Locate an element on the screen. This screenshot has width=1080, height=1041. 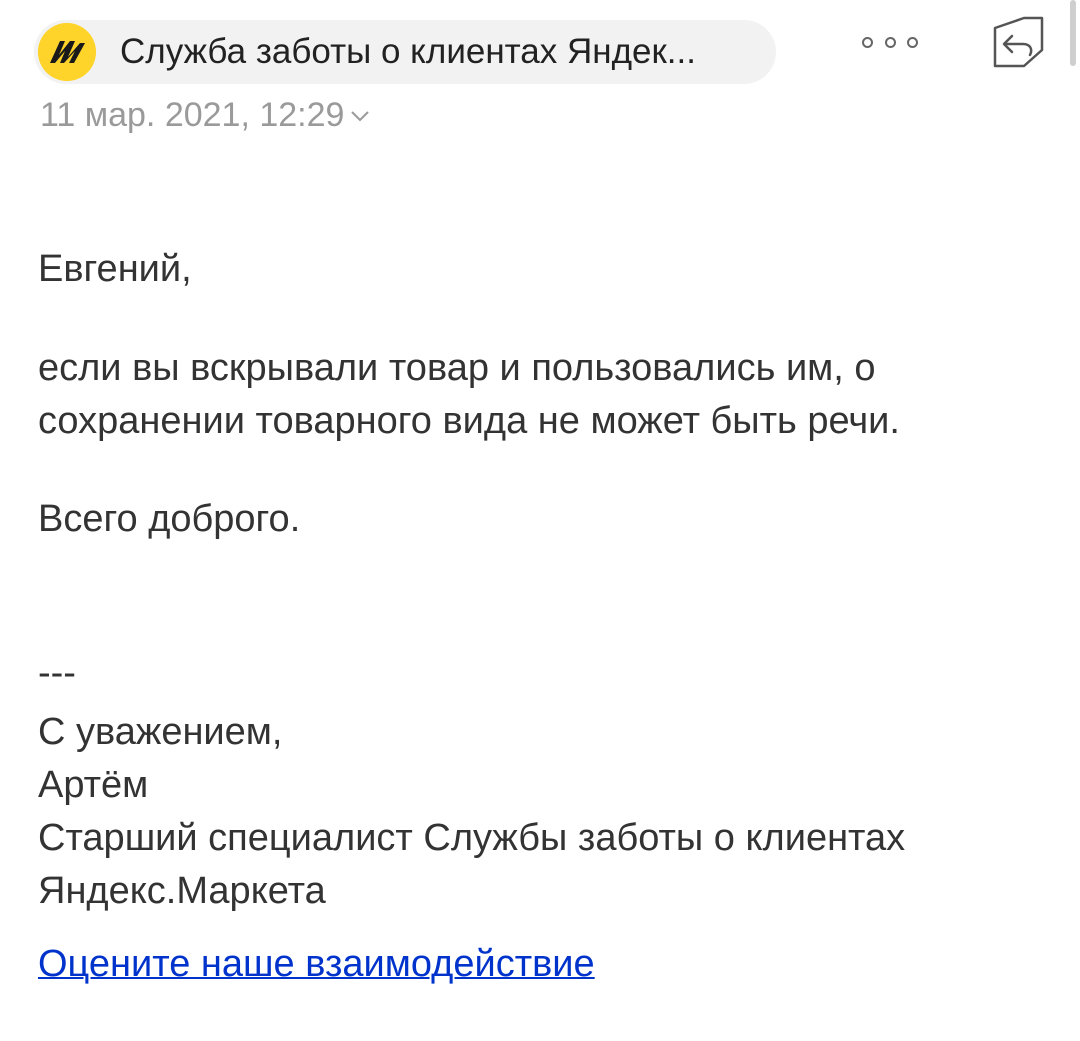
closing-line: Всего доброго. is located at coordinates (169, 519).